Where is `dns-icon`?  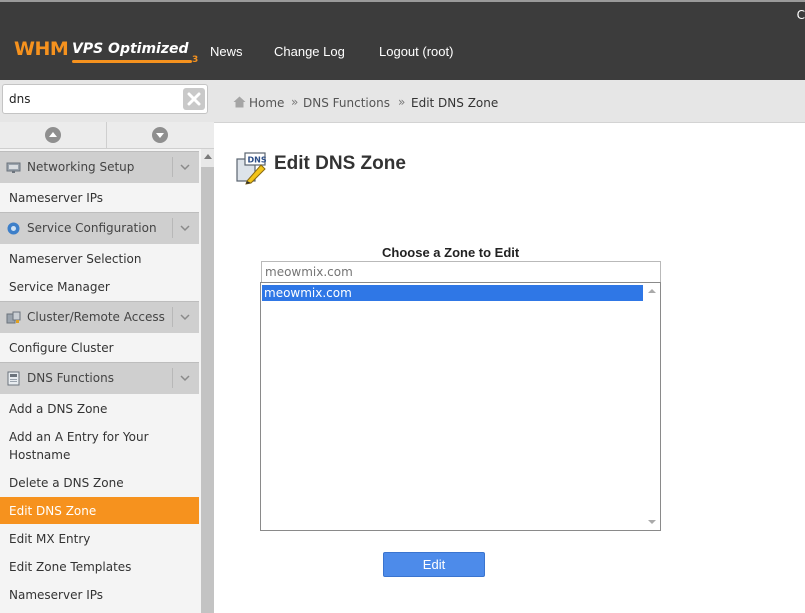 dns-icon is located at coordinates (13, 378).